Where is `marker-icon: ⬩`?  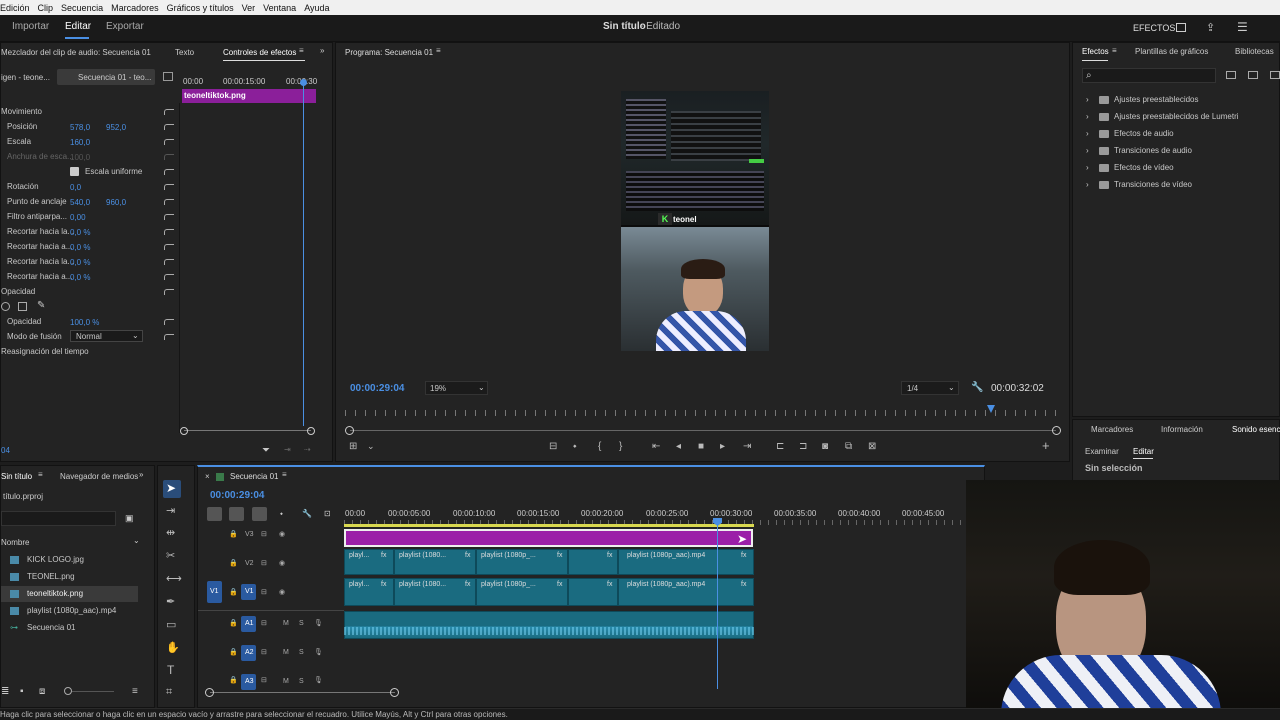 marker-icon: ⬩ is located at coordinates (575, 446).